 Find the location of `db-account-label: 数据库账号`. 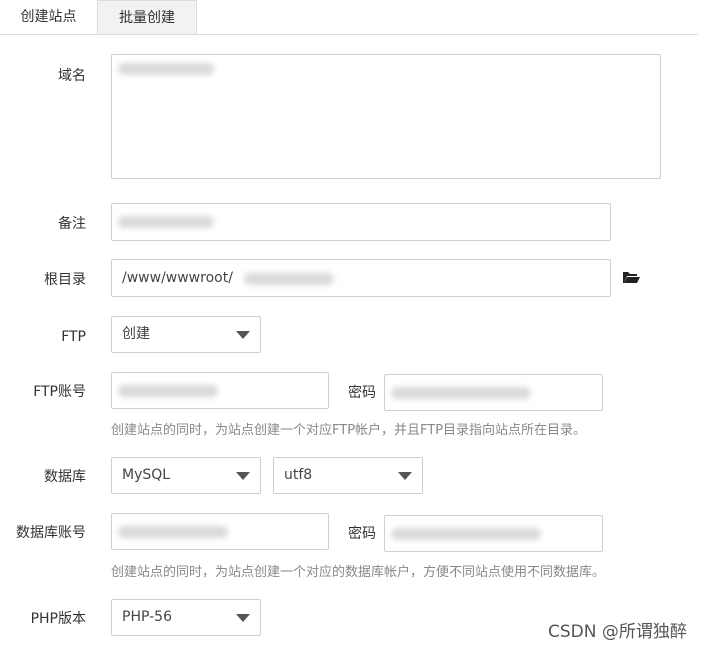

db-account-label: 数据库账号 is located at coordinates (51, 533).